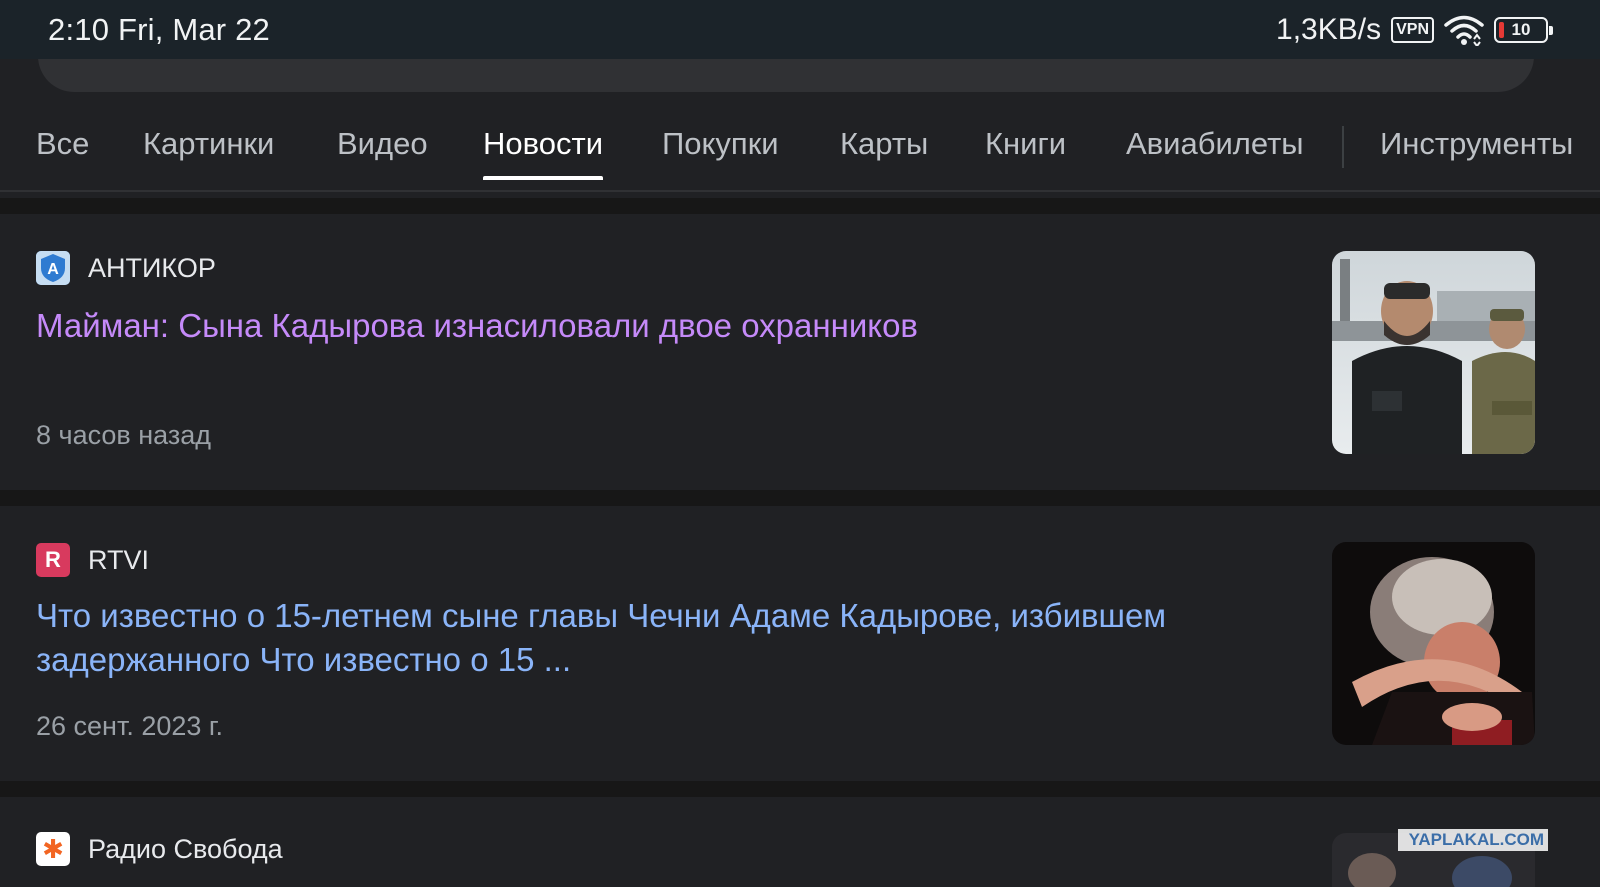 This screenshot has width=1600, height=887. I want to click on status-bar: 2:10 Fri, Mar 22 1,3KB/s VPN 10, so click(800, 29).